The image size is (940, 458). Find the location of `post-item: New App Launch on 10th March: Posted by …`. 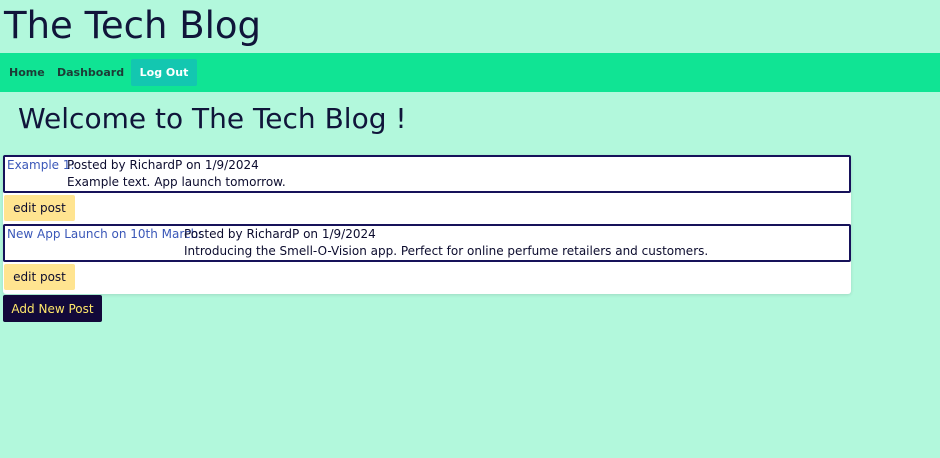

post-item: New App Launch on 10th March: Posted by … is located at coordinates (427, 243).